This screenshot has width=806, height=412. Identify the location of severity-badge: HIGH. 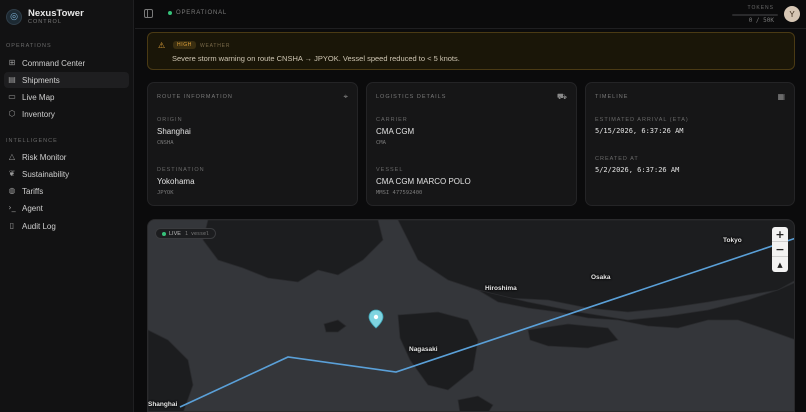
(184, 45).